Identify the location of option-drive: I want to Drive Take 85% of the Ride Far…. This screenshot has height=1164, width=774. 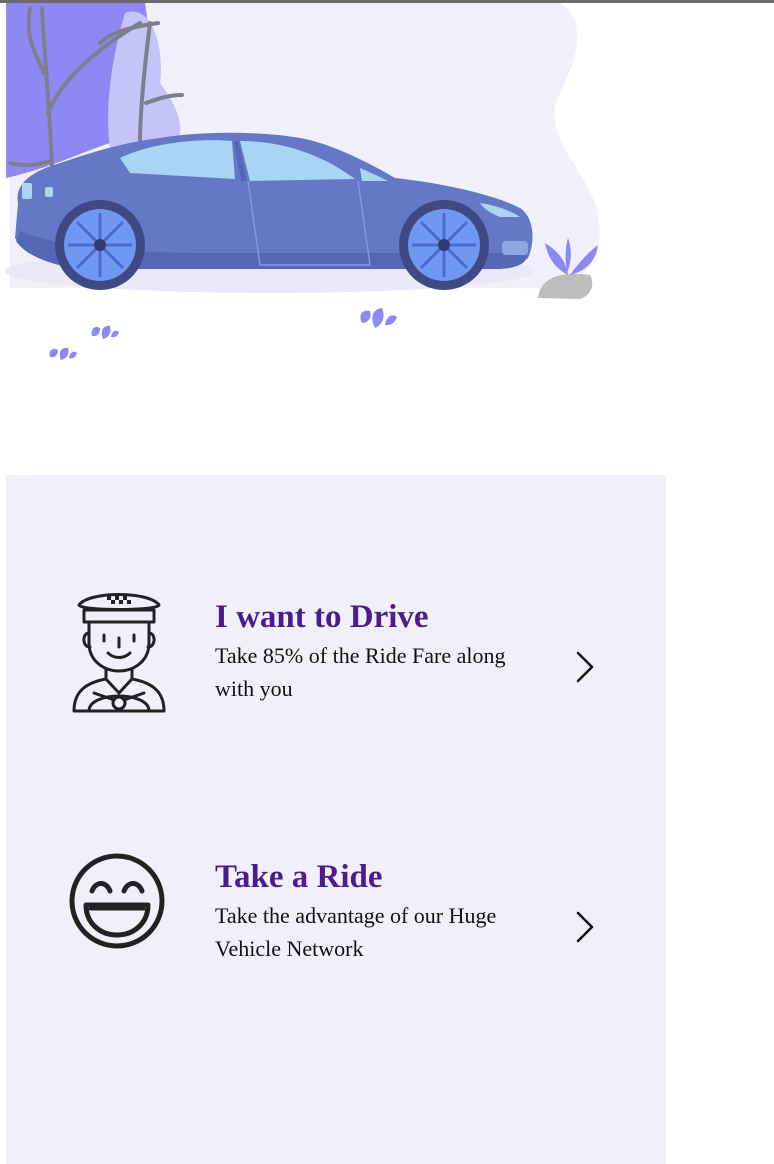
(336, 655).